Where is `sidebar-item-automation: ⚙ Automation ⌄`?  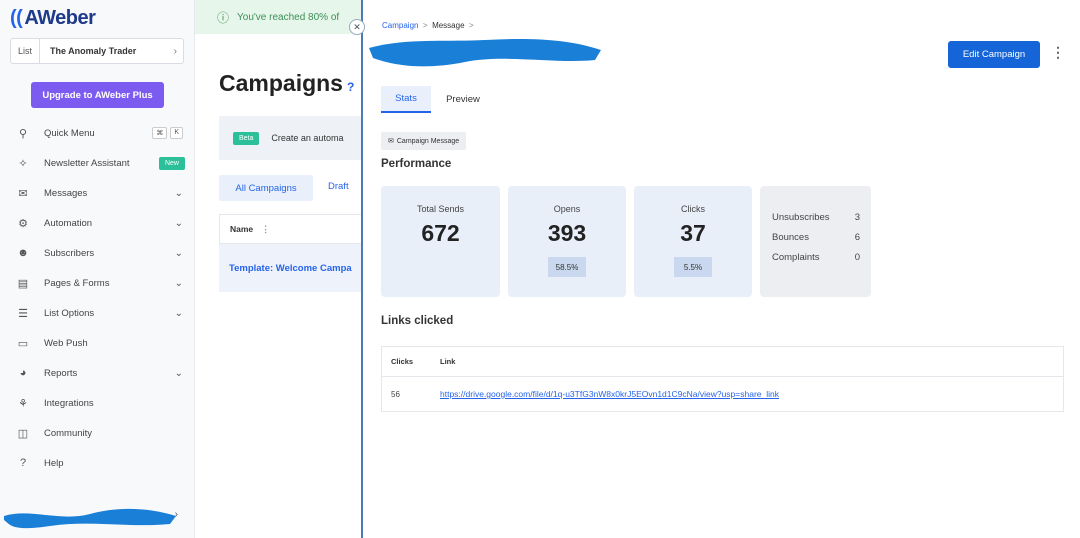
sidebar-item-automation: ⚙ Automation ⌄ is located at coordinates (97, 223).